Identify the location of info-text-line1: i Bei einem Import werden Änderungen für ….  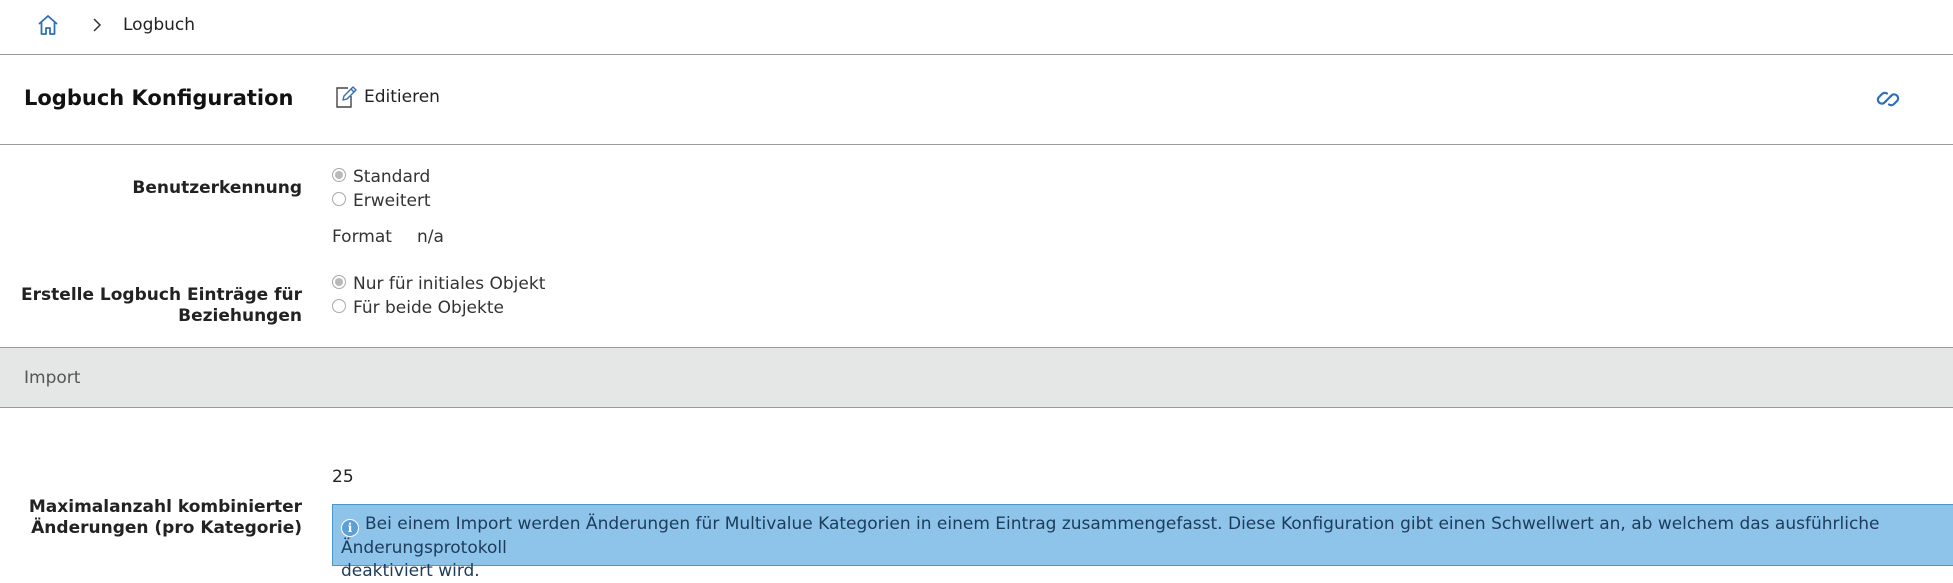
(1143, 536).